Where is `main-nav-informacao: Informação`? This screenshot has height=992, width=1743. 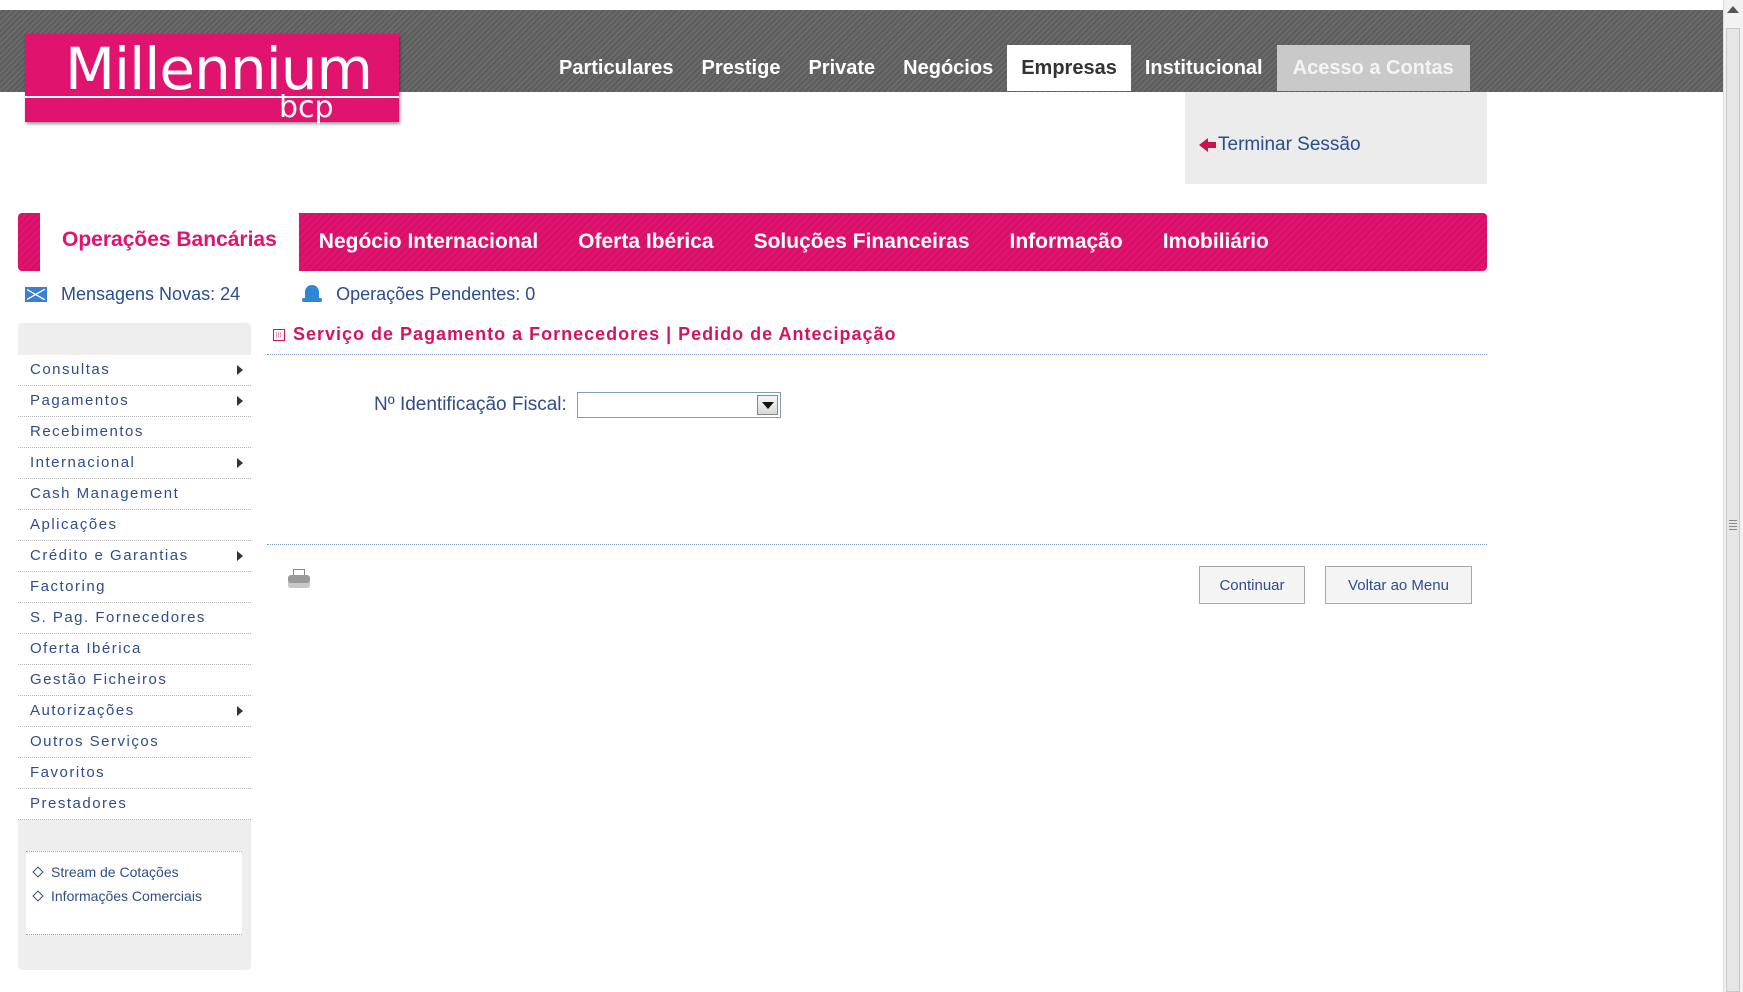 main-nav-informacao: Informação is located at coordinates (1066, 242).